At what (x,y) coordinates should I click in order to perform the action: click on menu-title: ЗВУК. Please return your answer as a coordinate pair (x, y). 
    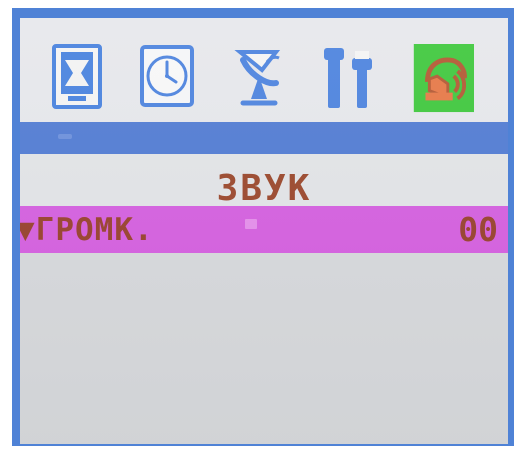
    Looking at the image, I should click on (264, 188).